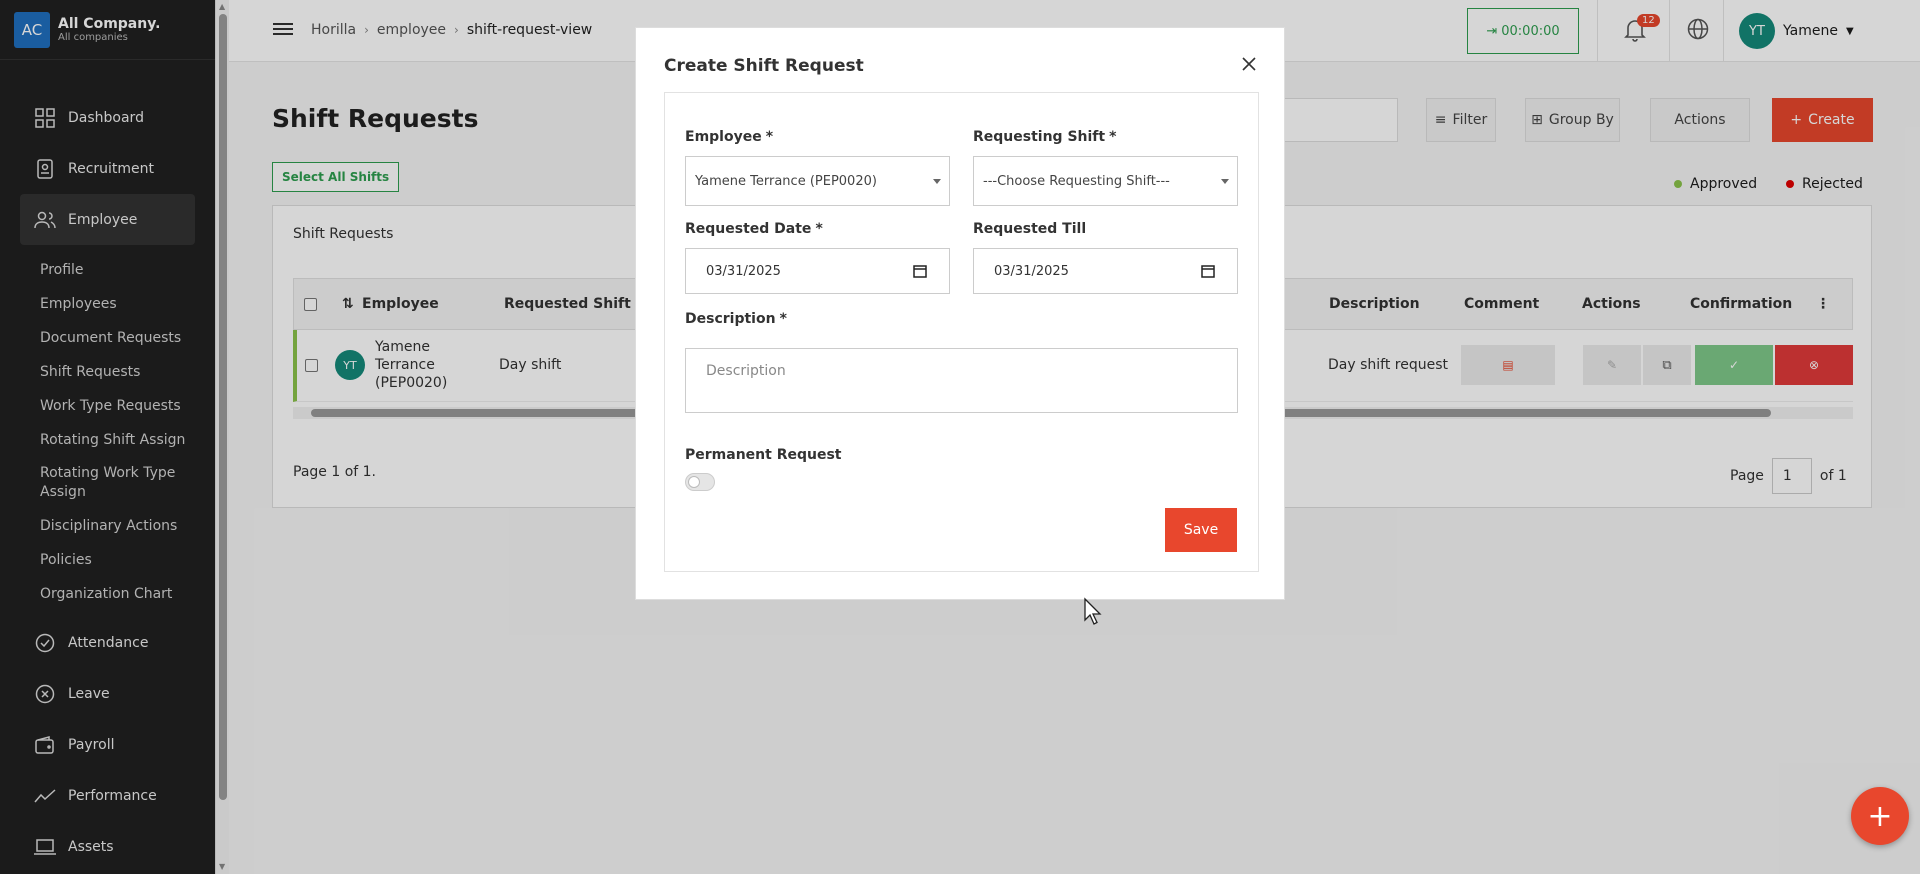  I want to click on permanent-request-toggle, so click(700, 482).